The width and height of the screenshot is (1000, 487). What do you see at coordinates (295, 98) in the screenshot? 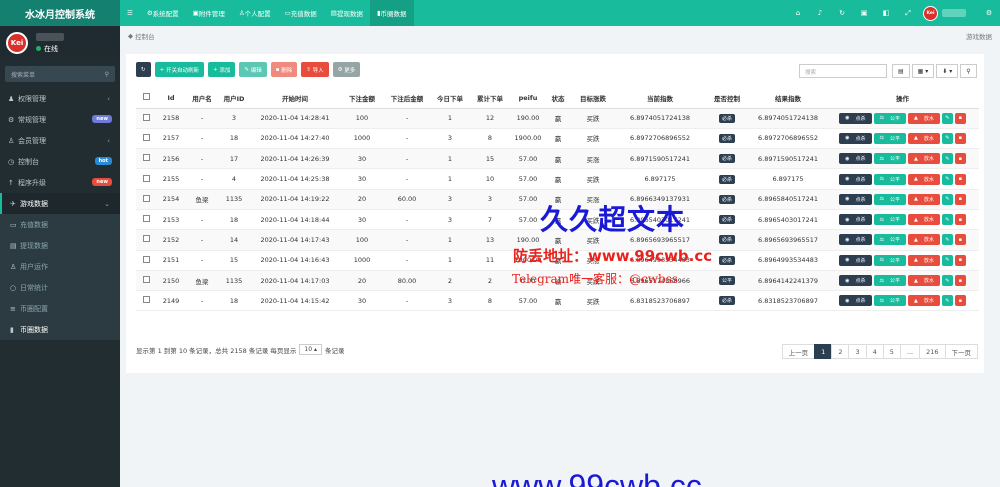
I see `column-header: 开始时间` at bounding box center [295, 98].